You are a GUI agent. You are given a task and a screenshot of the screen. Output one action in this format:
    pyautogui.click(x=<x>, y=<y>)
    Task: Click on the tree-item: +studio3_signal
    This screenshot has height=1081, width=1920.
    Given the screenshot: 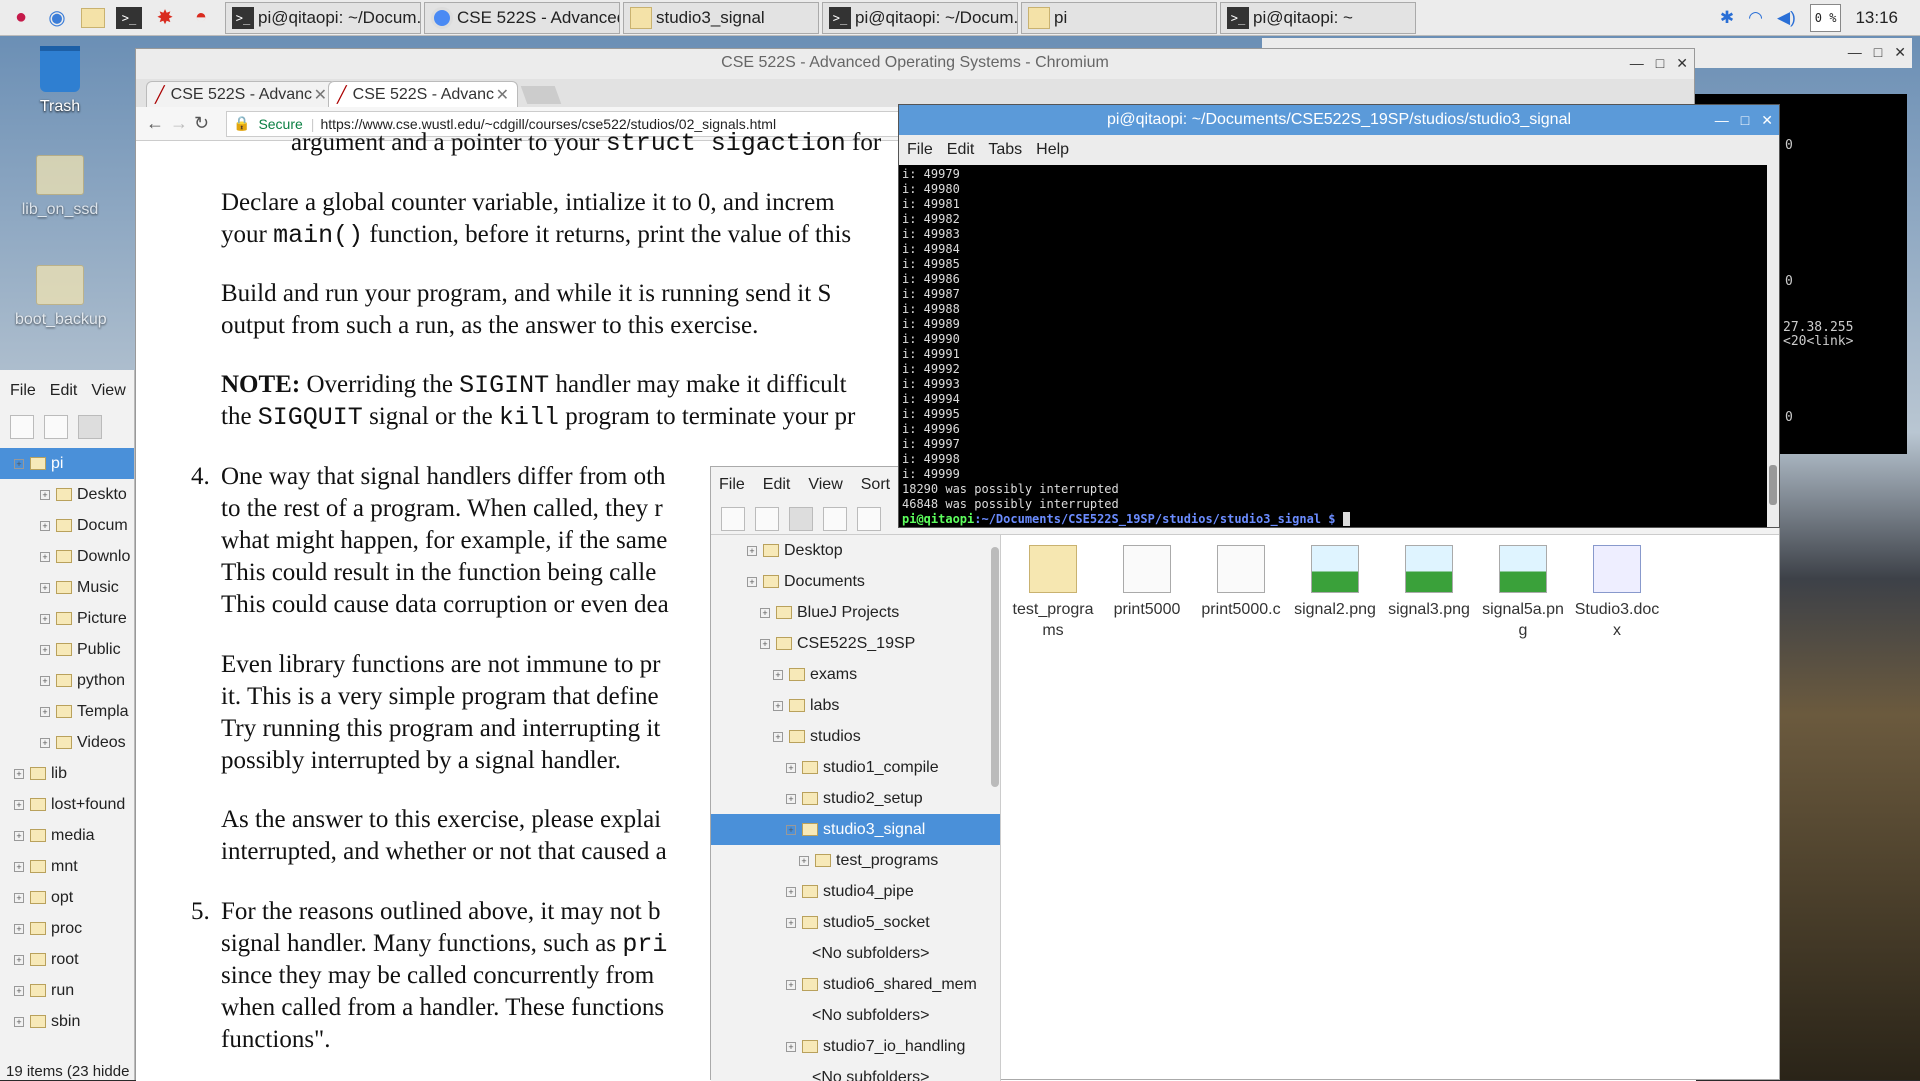 What is the action you would take?
    pyautogui.click(x=855, y=829)
    